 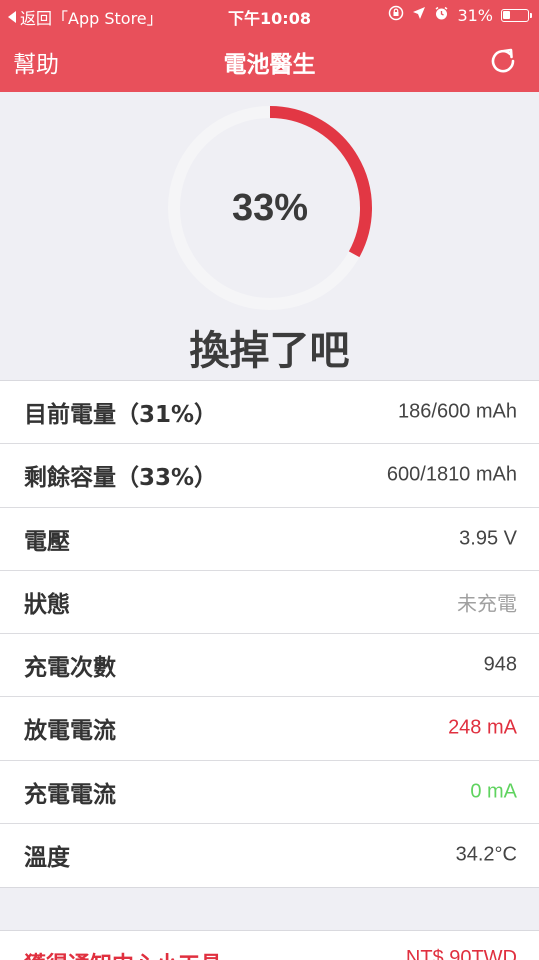 I want to click on info-row-temperature: 溫度 34.2°C, so click(x=269, y=855).